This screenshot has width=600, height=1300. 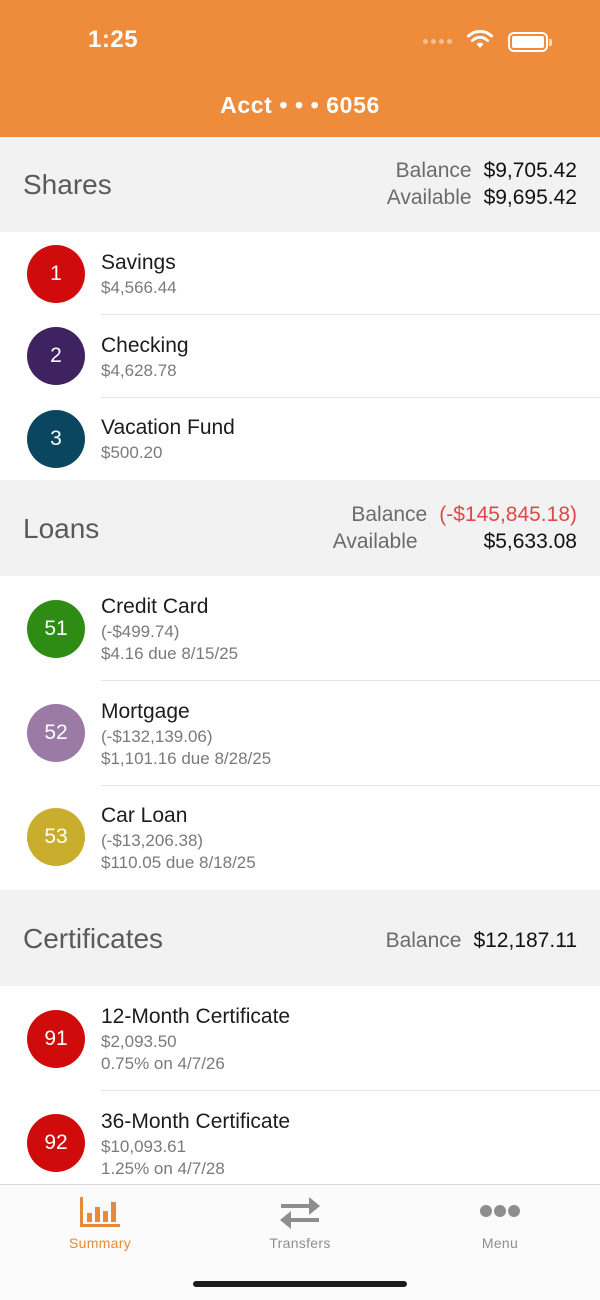 What do you see at coordinates (437, 41) in the screenshot?
I see `cellular-signal-icon` at bounding box center [437, 41].